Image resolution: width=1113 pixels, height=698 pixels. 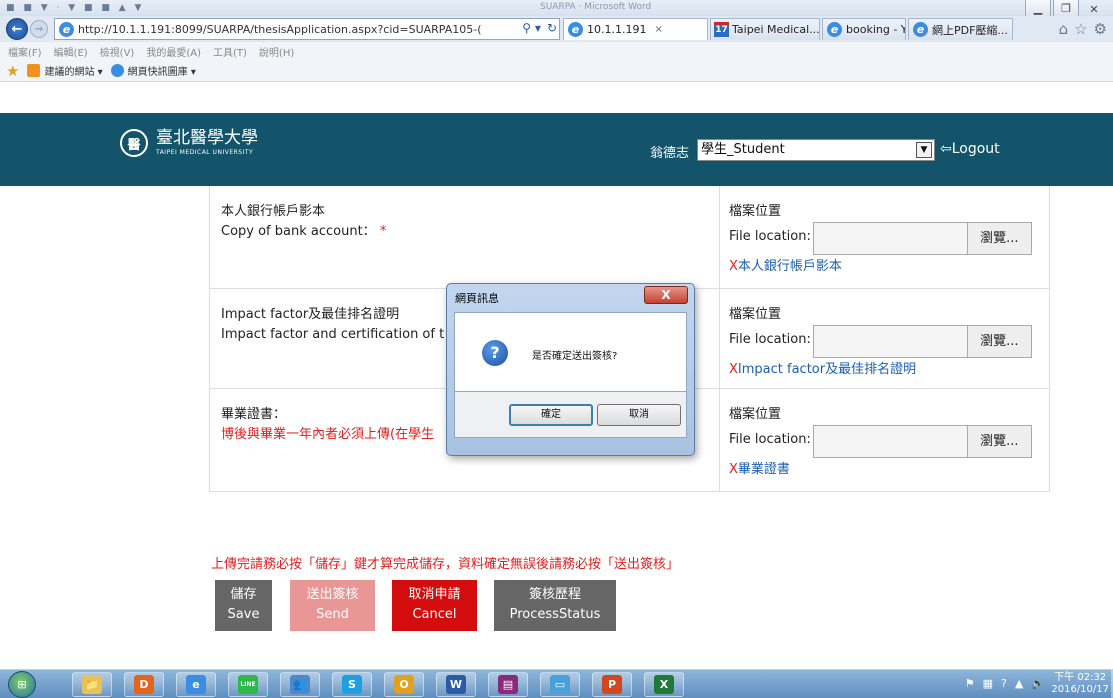 What do you see at coordinates (207, 138) in the screenshot?
I see `logo-name: 臺北醫學大學` at bounding box center [207, 138].